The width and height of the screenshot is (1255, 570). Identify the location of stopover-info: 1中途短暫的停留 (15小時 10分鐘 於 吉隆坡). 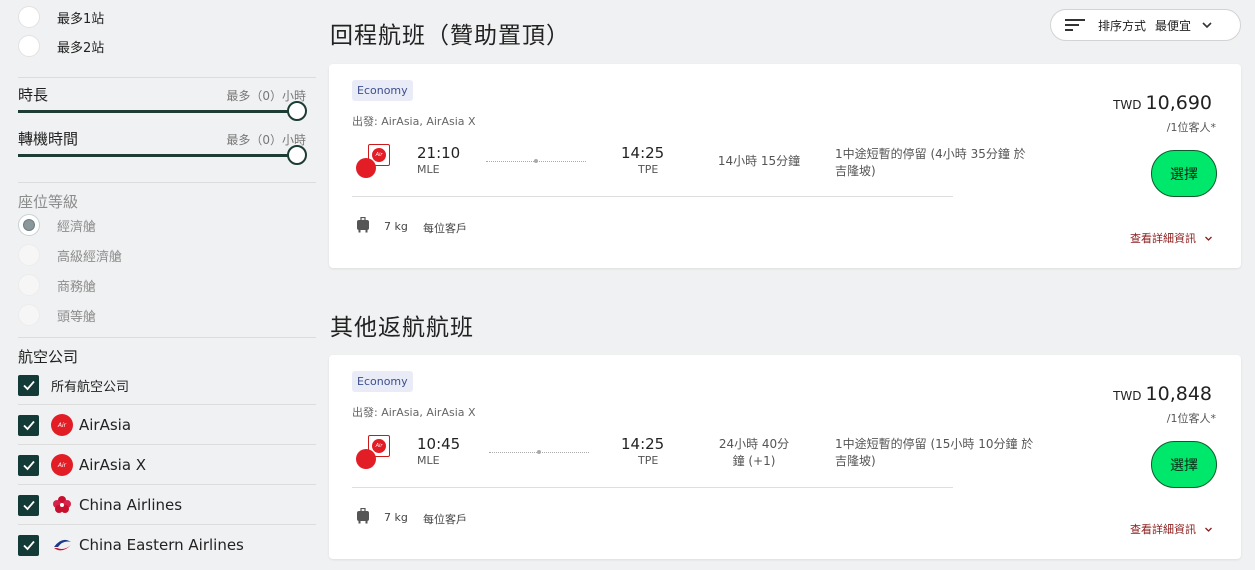
(940, 453).